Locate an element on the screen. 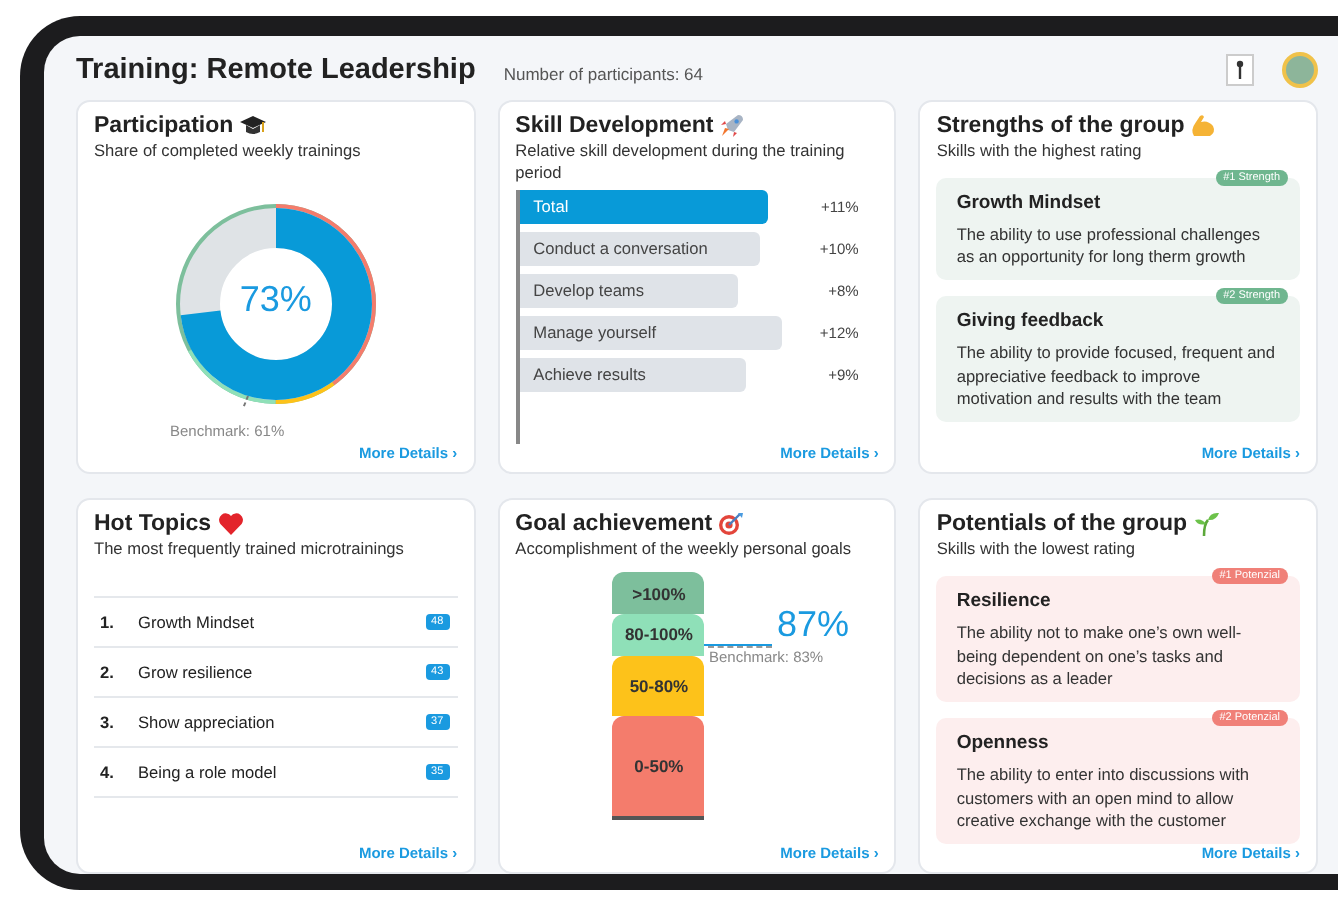 This screenshot has height=904, width=1338. rocket-icon is located at coordinates (731, 126).